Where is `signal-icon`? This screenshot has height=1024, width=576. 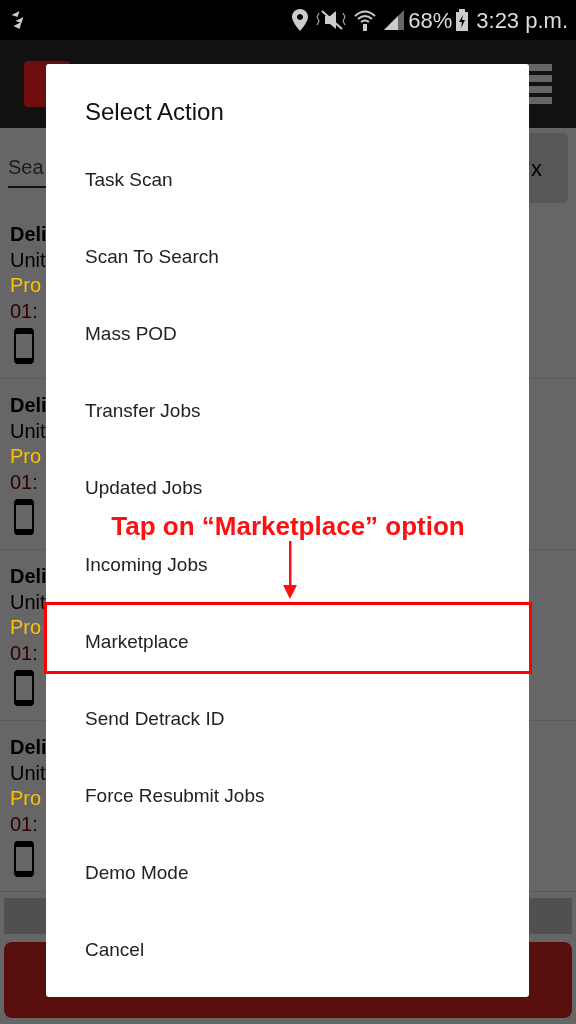 signal-icon is located at coordinates (394, 20).